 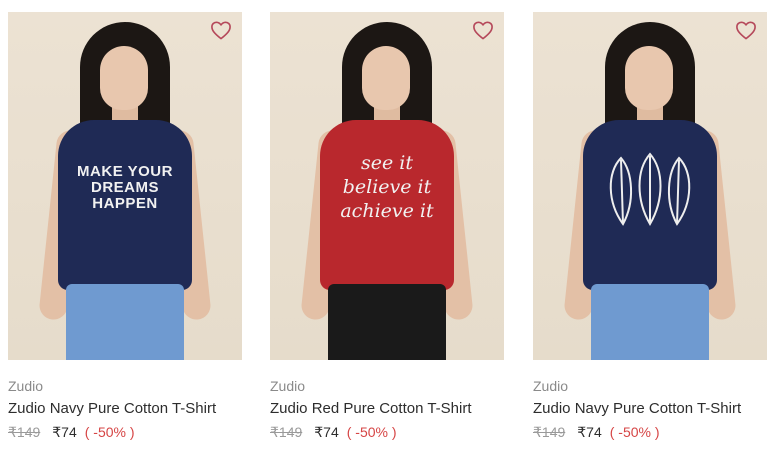 I want to click on tshirt-print-text: MAKE YOUR DREAMS HAPPEN, so click(x=125, y=187).